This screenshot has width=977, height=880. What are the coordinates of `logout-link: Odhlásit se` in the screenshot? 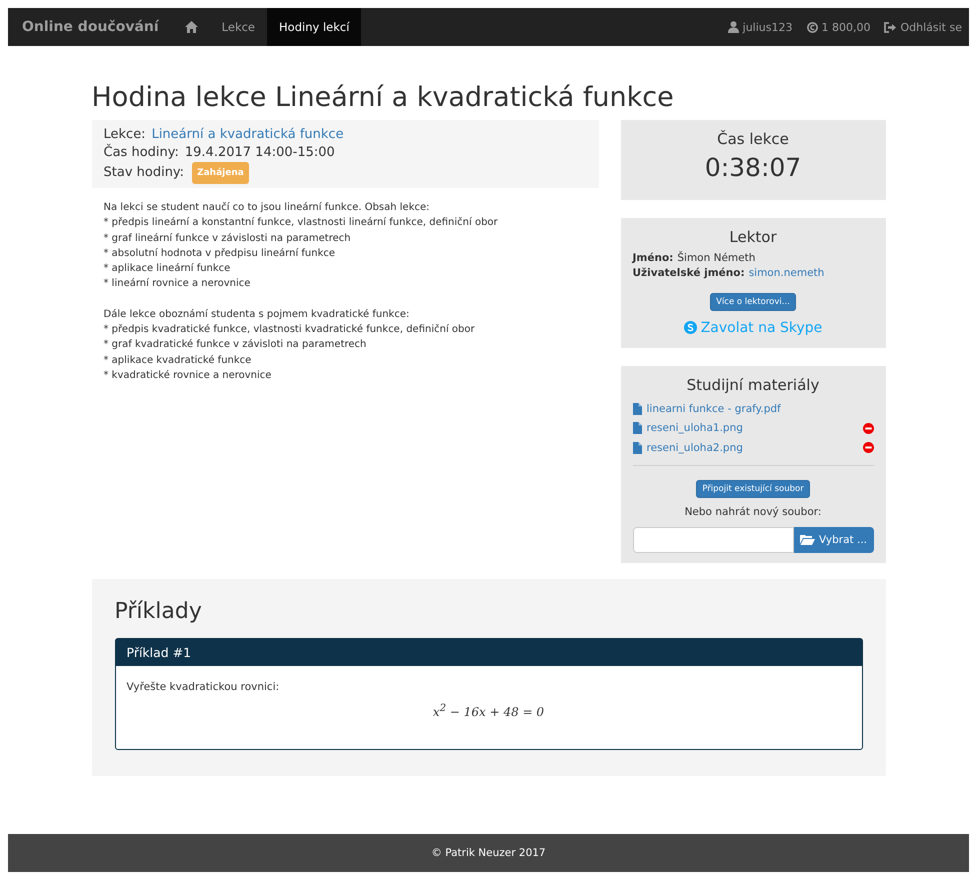 It's located at (923, 27).